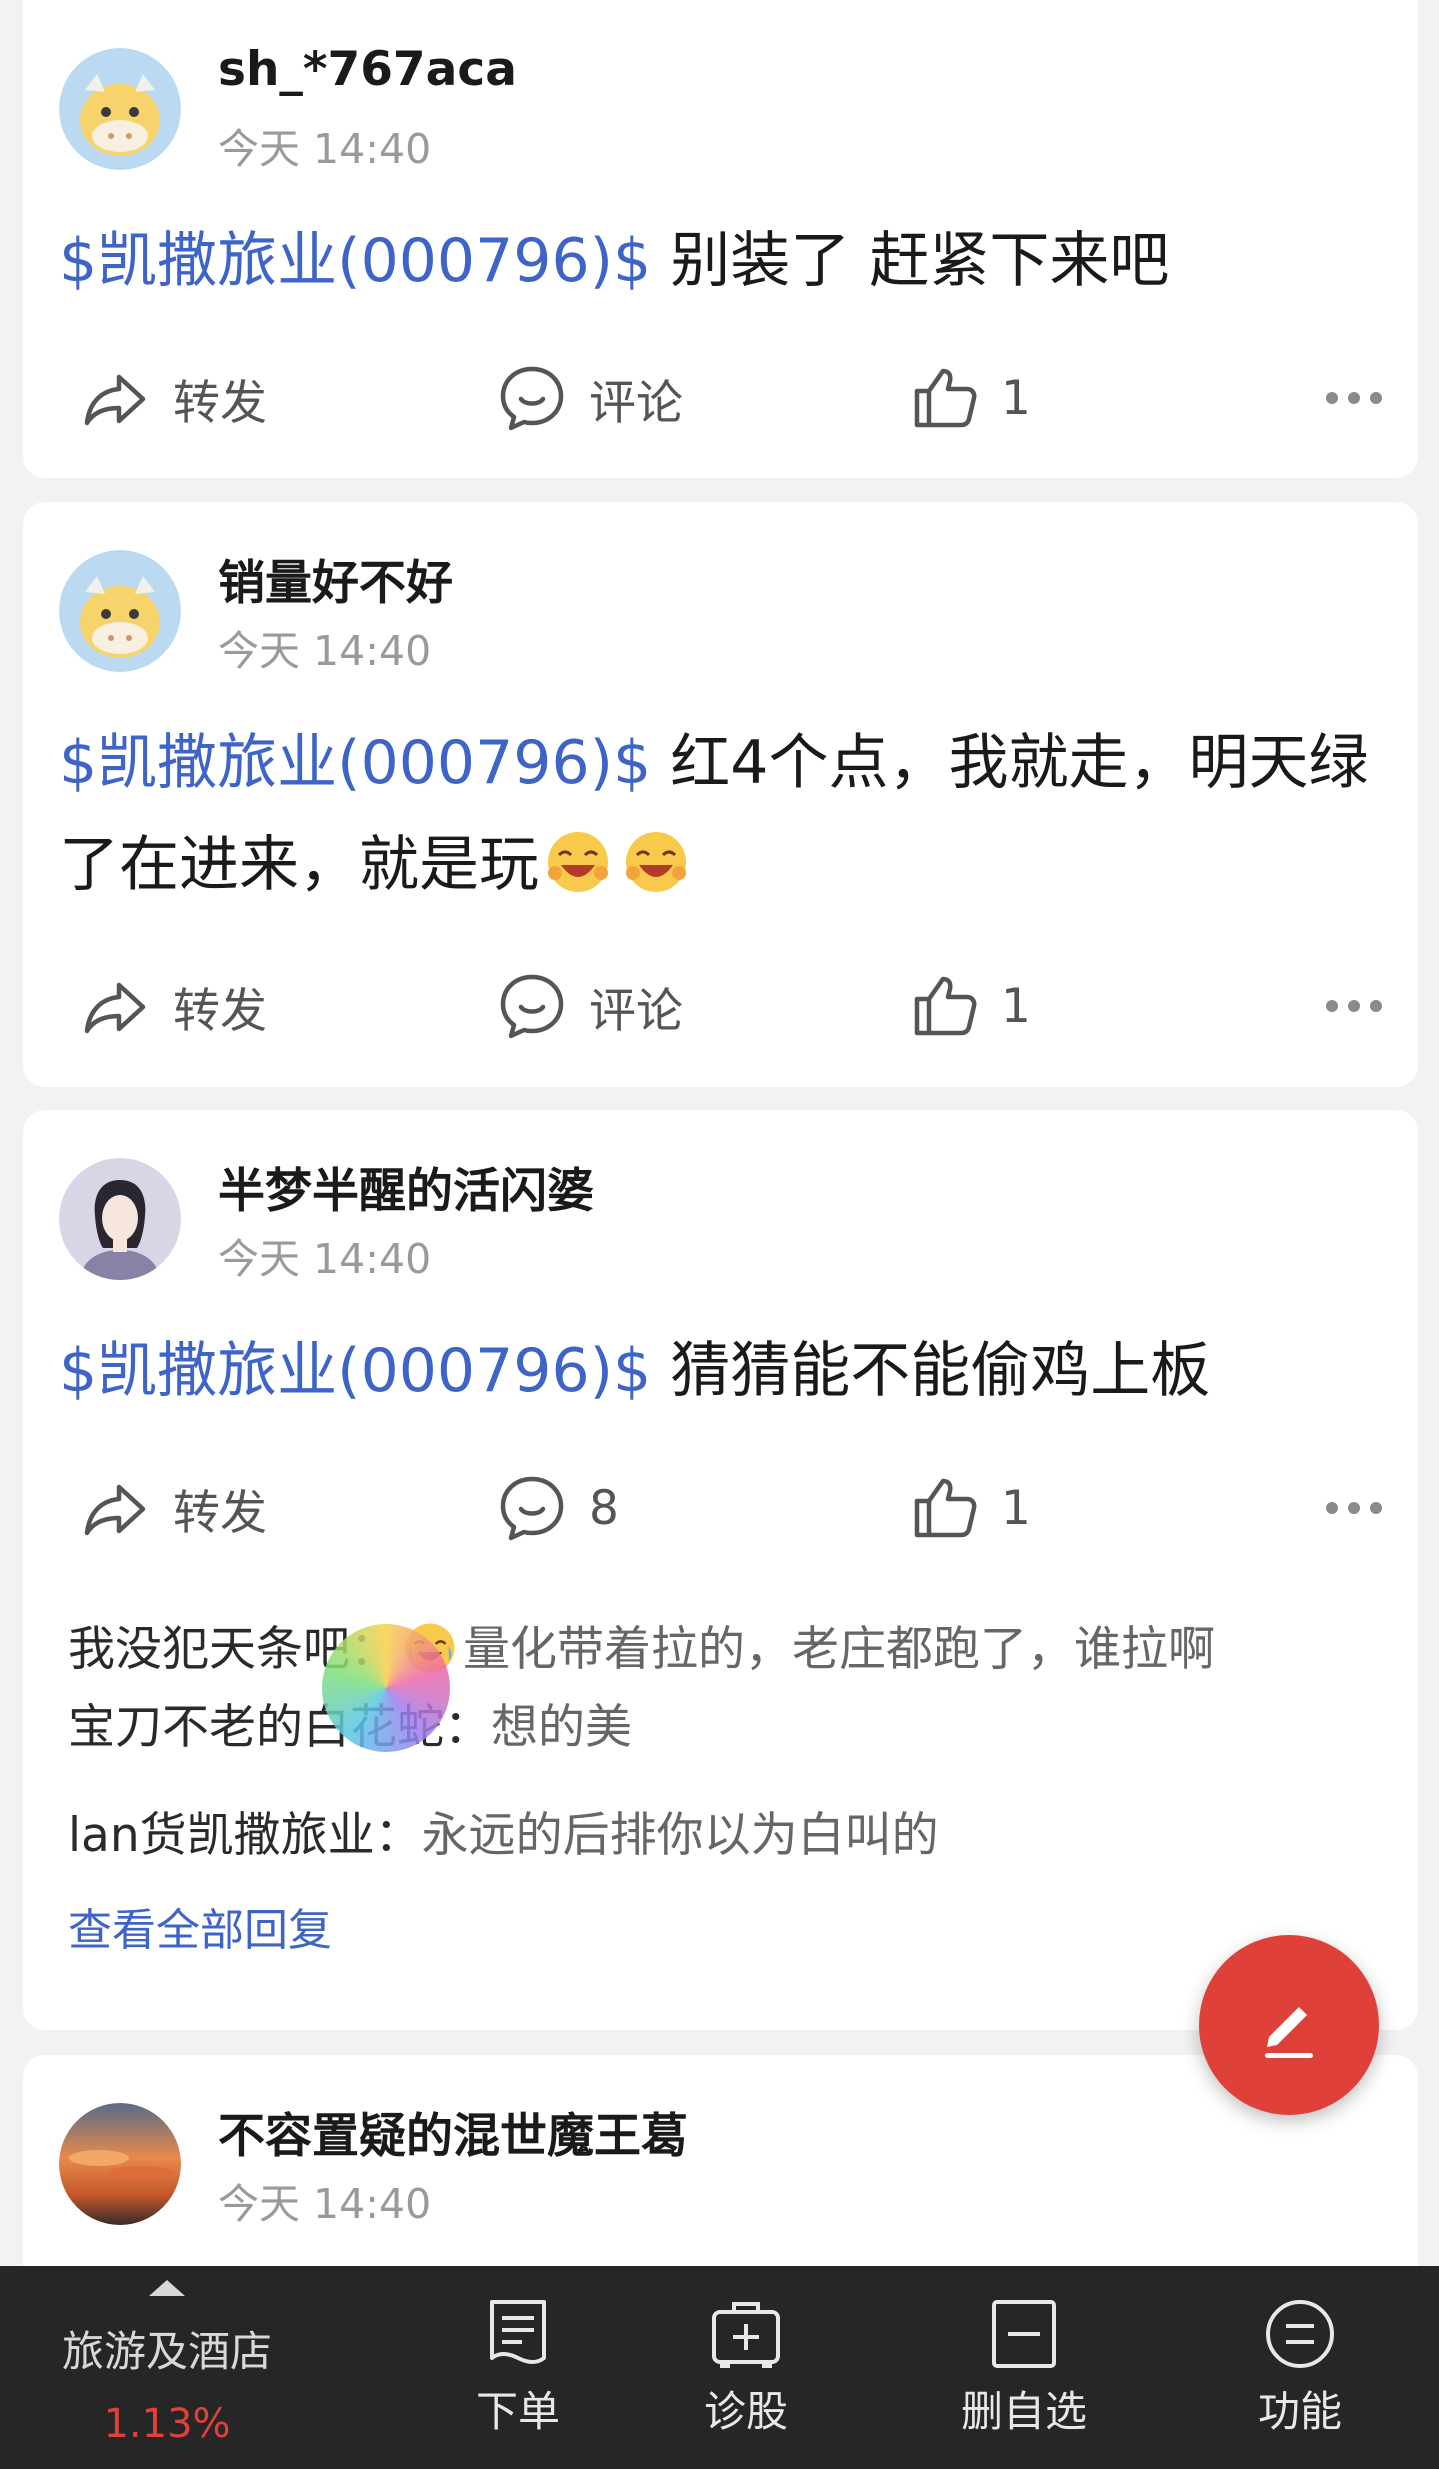 This screenshot has width=1439, height=2469. Describe the element at coordinates (518, 2332) in the screenshot. I see `order-icon` at that location.